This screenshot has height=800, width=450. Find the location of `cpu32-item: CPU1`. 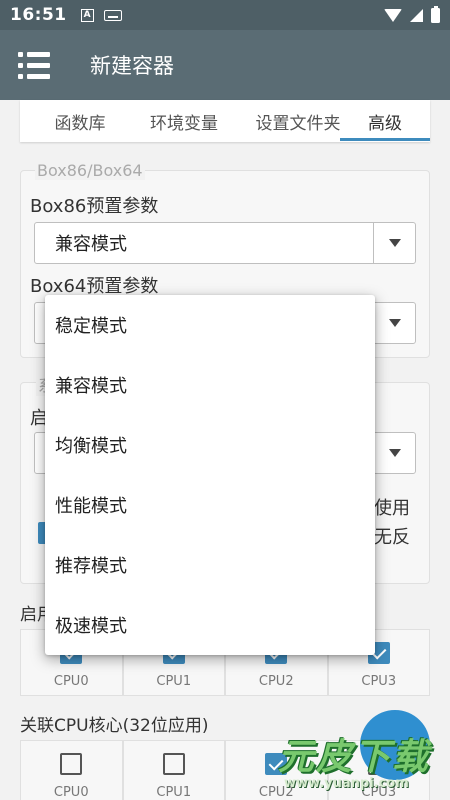

cpu32-item: CPU1 is located at coordinates (173, 770).